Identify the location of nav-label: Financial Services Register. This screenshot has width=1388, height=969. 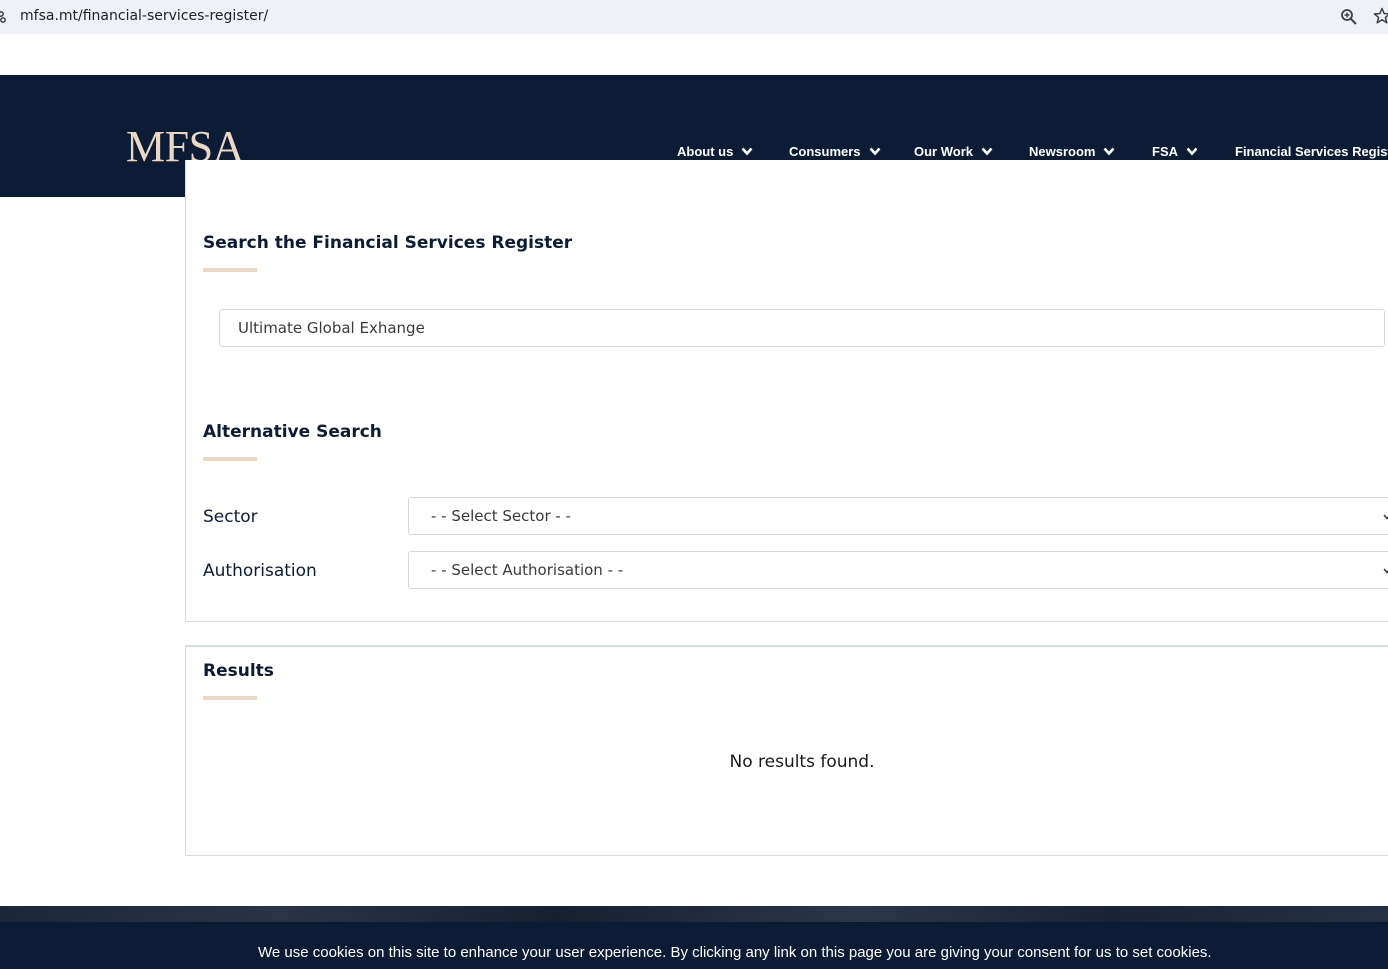
(1311, 151).